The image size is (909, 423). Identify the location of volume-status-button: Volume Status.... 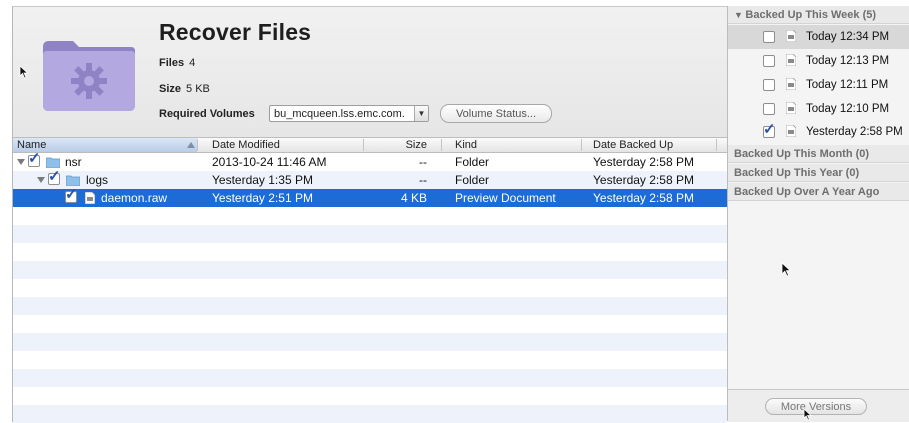
(496, 113).